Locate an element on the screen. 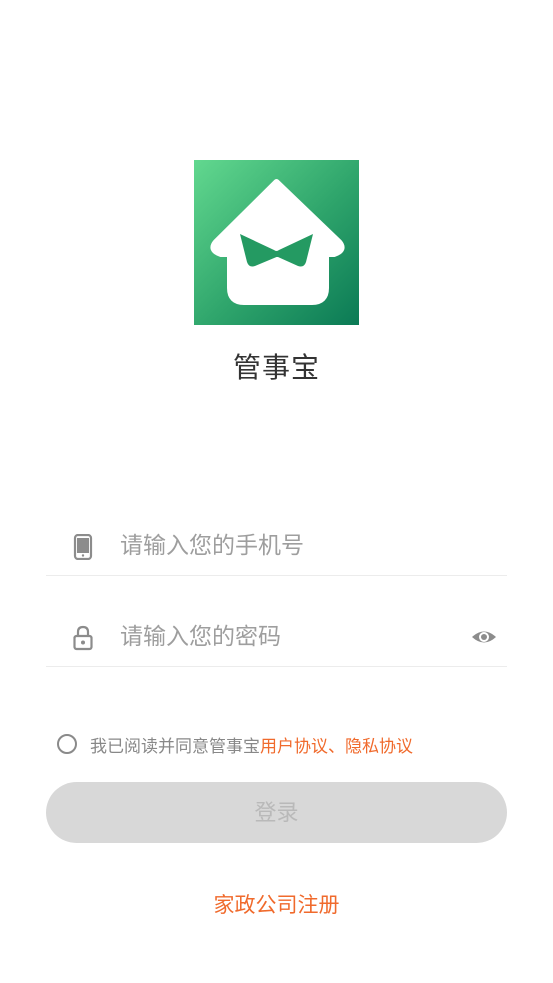  user-agreement-link: 用户协议 is located at coordinates (294, 744).